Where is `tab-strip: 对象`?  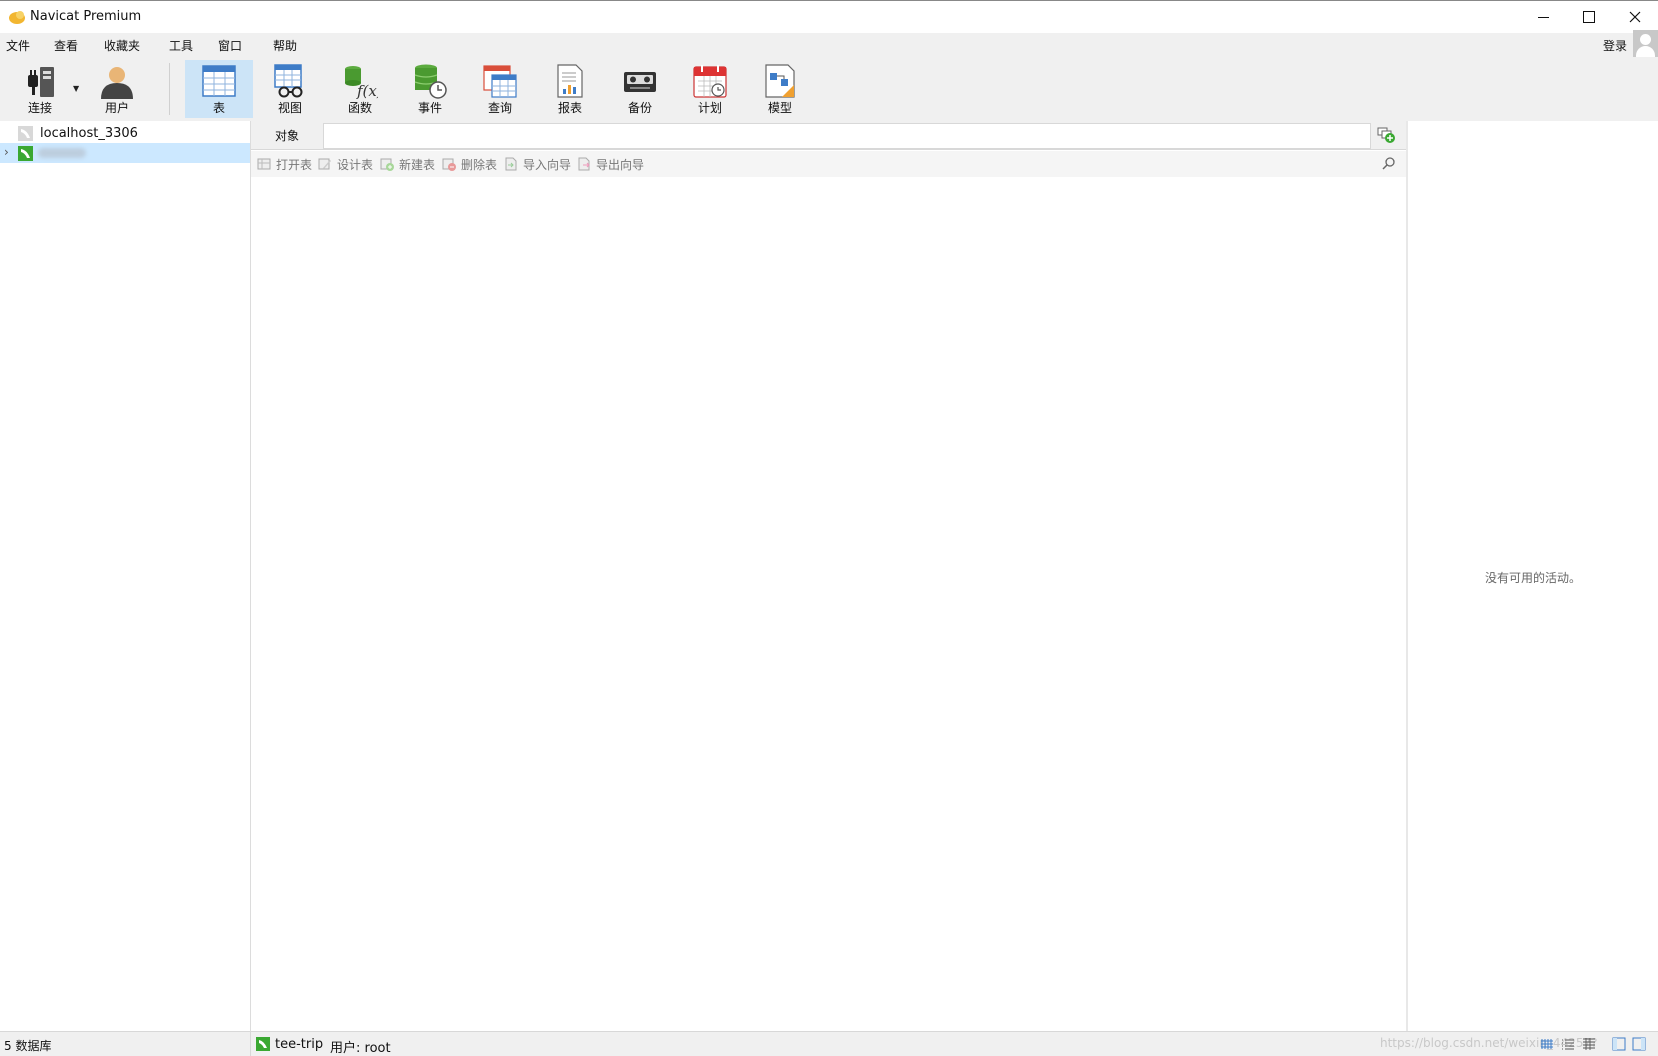 tab-strip: 对象 is located at coordinates (828, 135).